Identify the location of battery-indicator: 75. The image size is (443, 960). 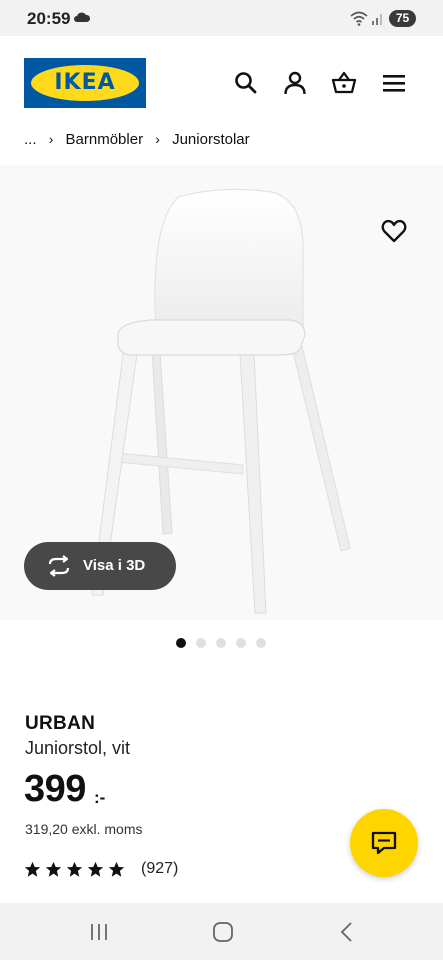
(402, 18).